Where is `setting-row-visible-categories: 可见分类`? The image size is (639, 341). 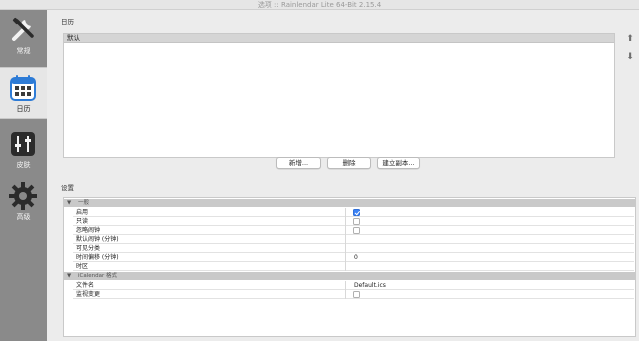 setting-row-visible-categories: 可见分类 is located at coordinates (353, 248).